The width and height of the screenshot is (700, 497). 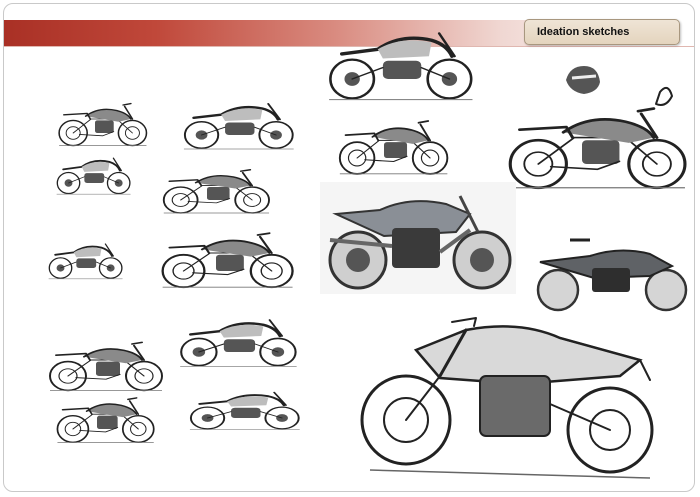 I want to click on render-image-small, so click(x=612, y=275).